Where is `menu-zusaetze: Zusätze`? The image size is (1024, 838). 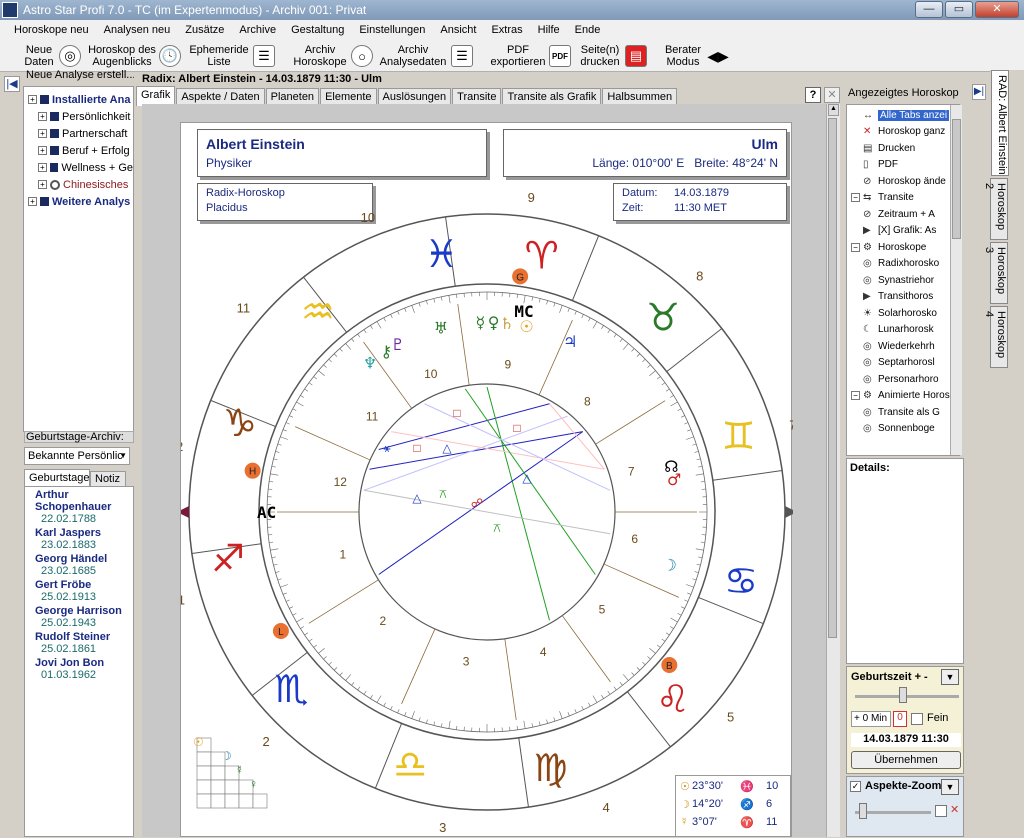
menu-zusaetze: Zusätze is located at coordinates (204, 30).